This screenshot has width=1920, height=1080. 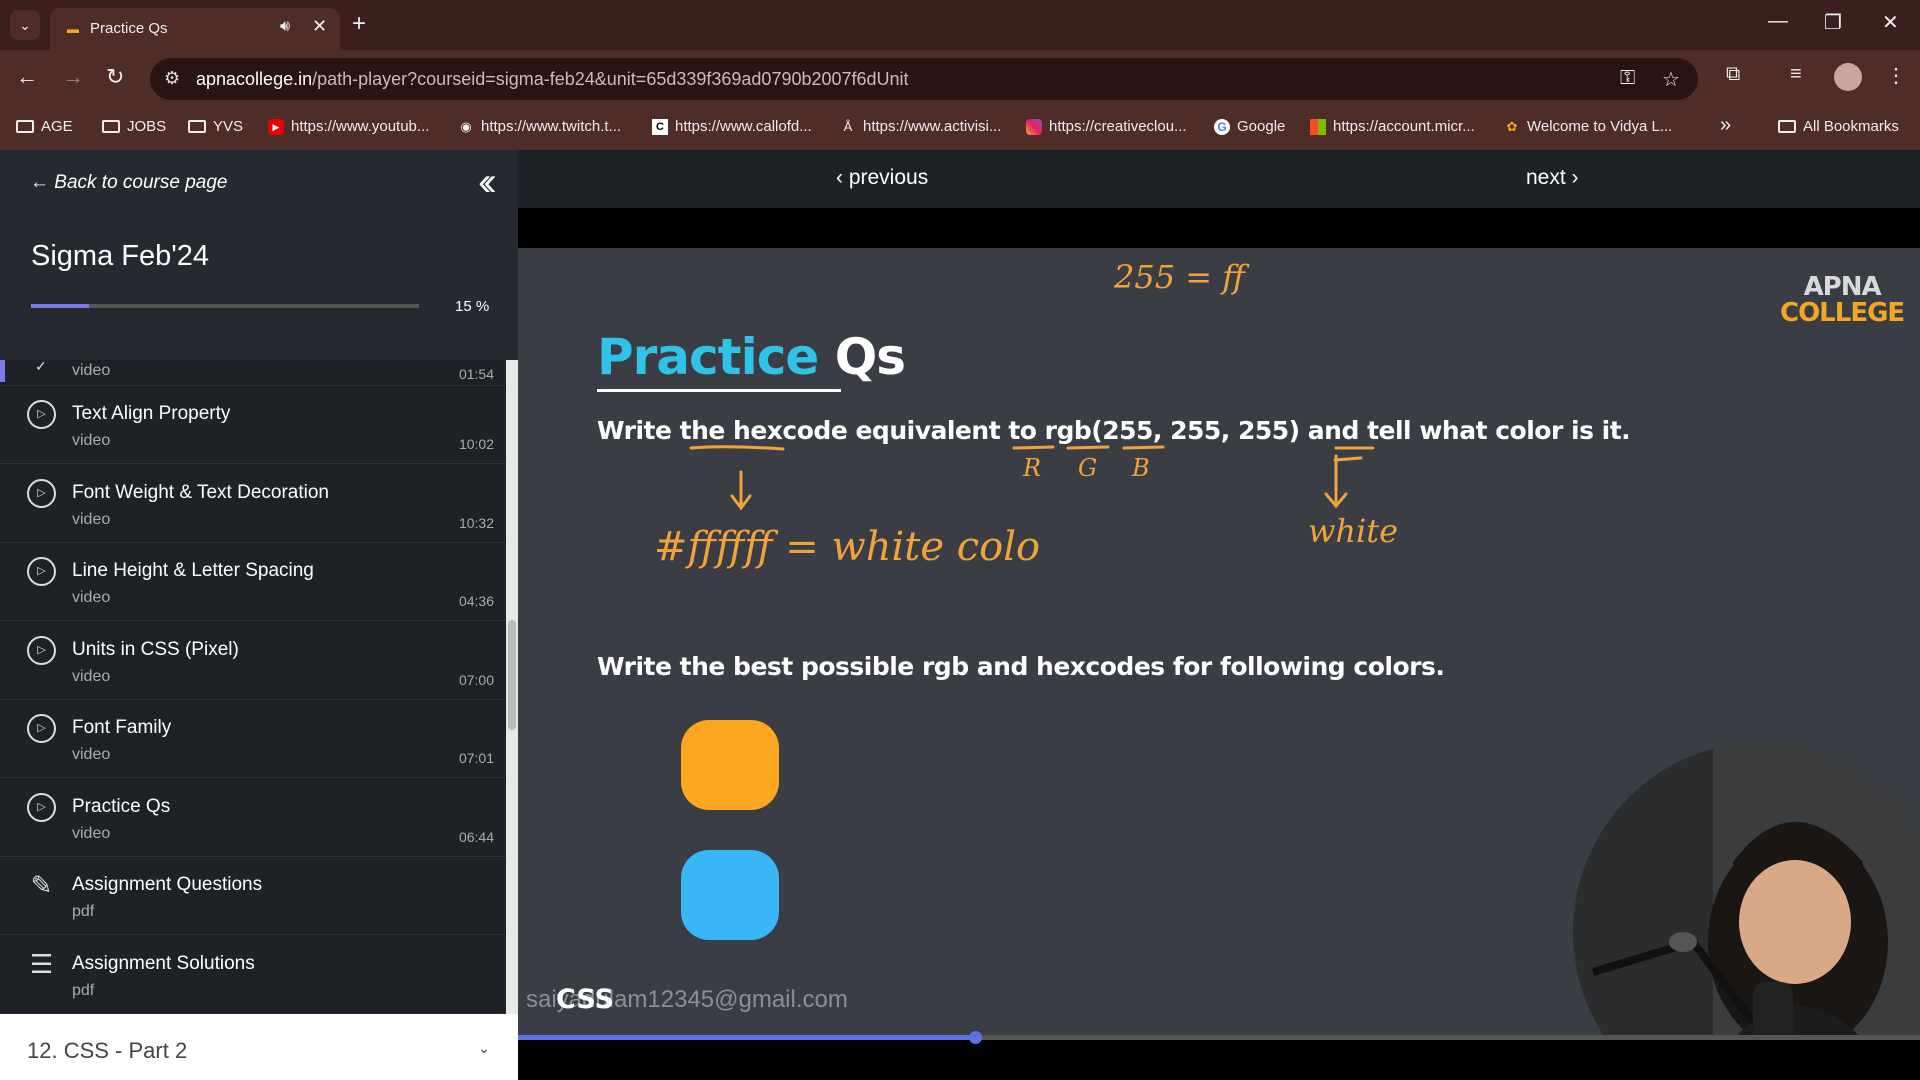 What do you see at coordinates (476, 758) in the screenshot?
I see `lesson-duration: 07:01` at bounding box center [476, 758].